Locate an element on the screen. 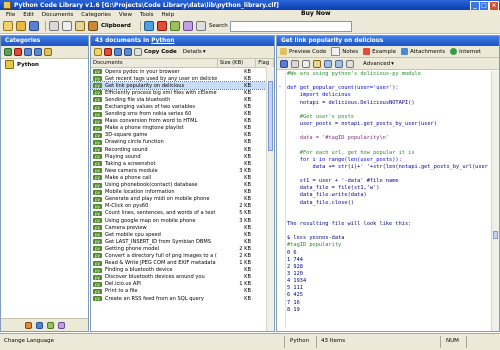 The height and width of the screenshot is (350, 500). documents-list-header: Documents Size (KB) Flag is located at coordinates (182, 63).